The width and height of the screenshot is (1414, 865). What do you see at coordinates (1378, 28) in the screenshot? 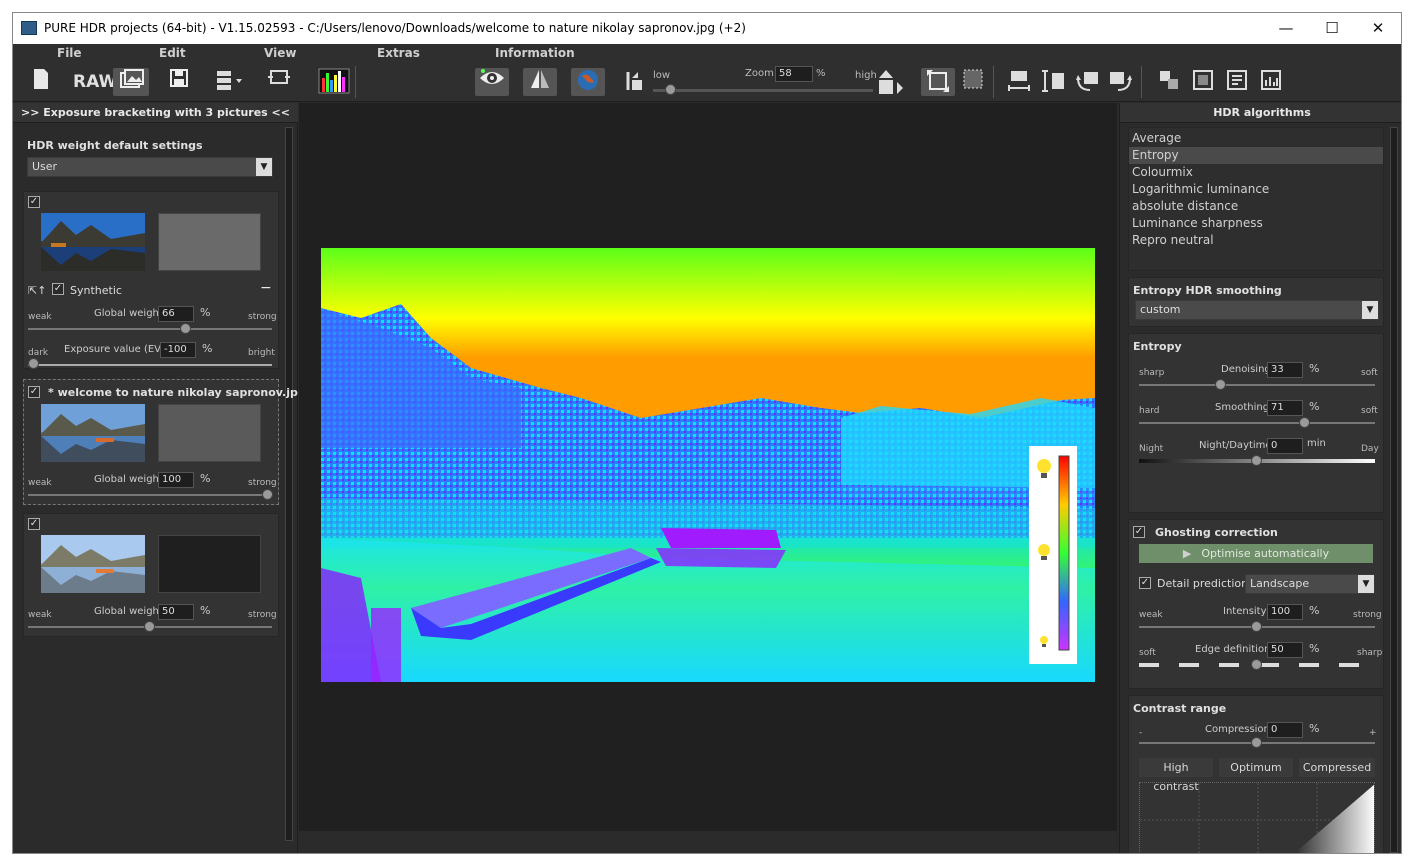
I see `close-button: ✕` at bounding box center [1378, 28].